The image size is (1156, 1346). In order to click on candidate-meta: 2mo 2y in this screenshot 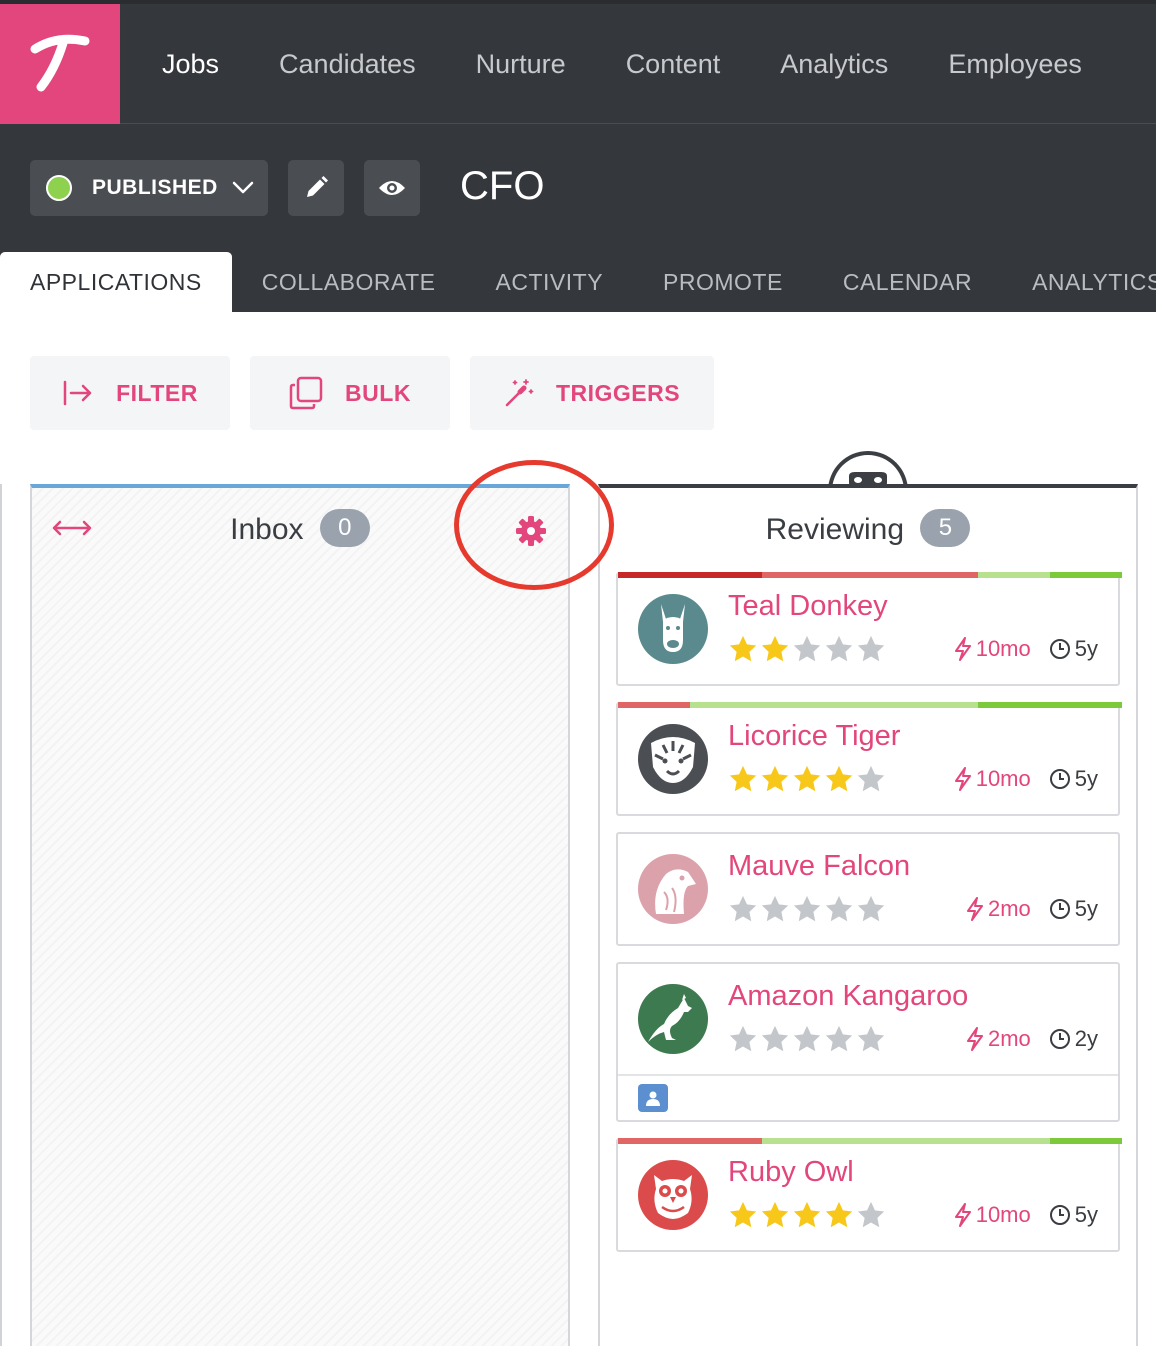, I will do `click(1032, 1039)`.